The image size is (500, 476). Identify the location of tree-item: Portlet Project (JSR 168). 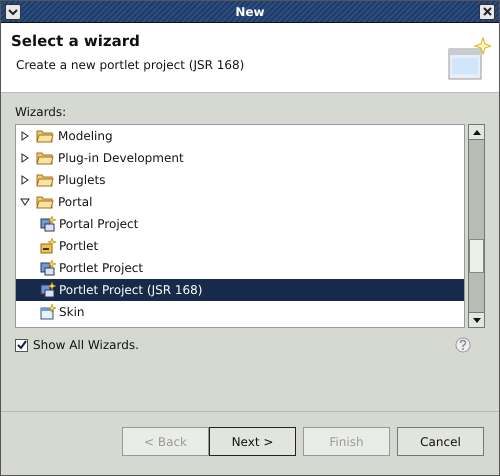
(240, 290).